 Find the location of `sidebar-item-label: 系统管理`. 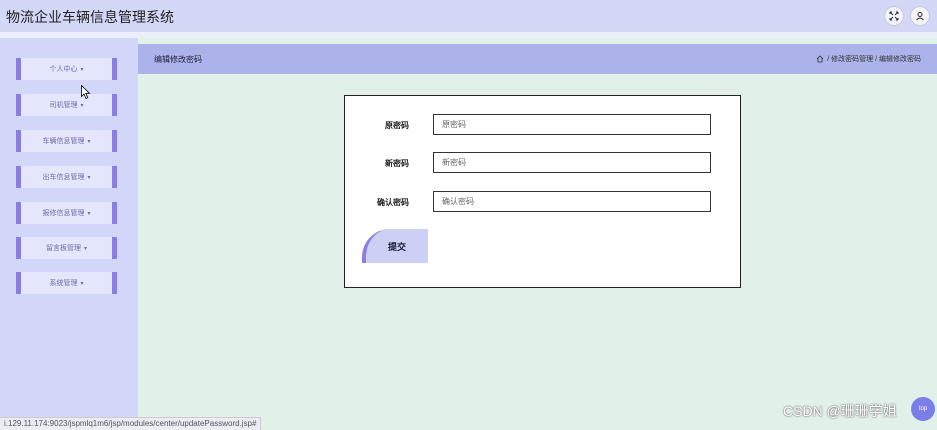

sidebar-item-label: 系统管理 is located at coordinates (63, 283).